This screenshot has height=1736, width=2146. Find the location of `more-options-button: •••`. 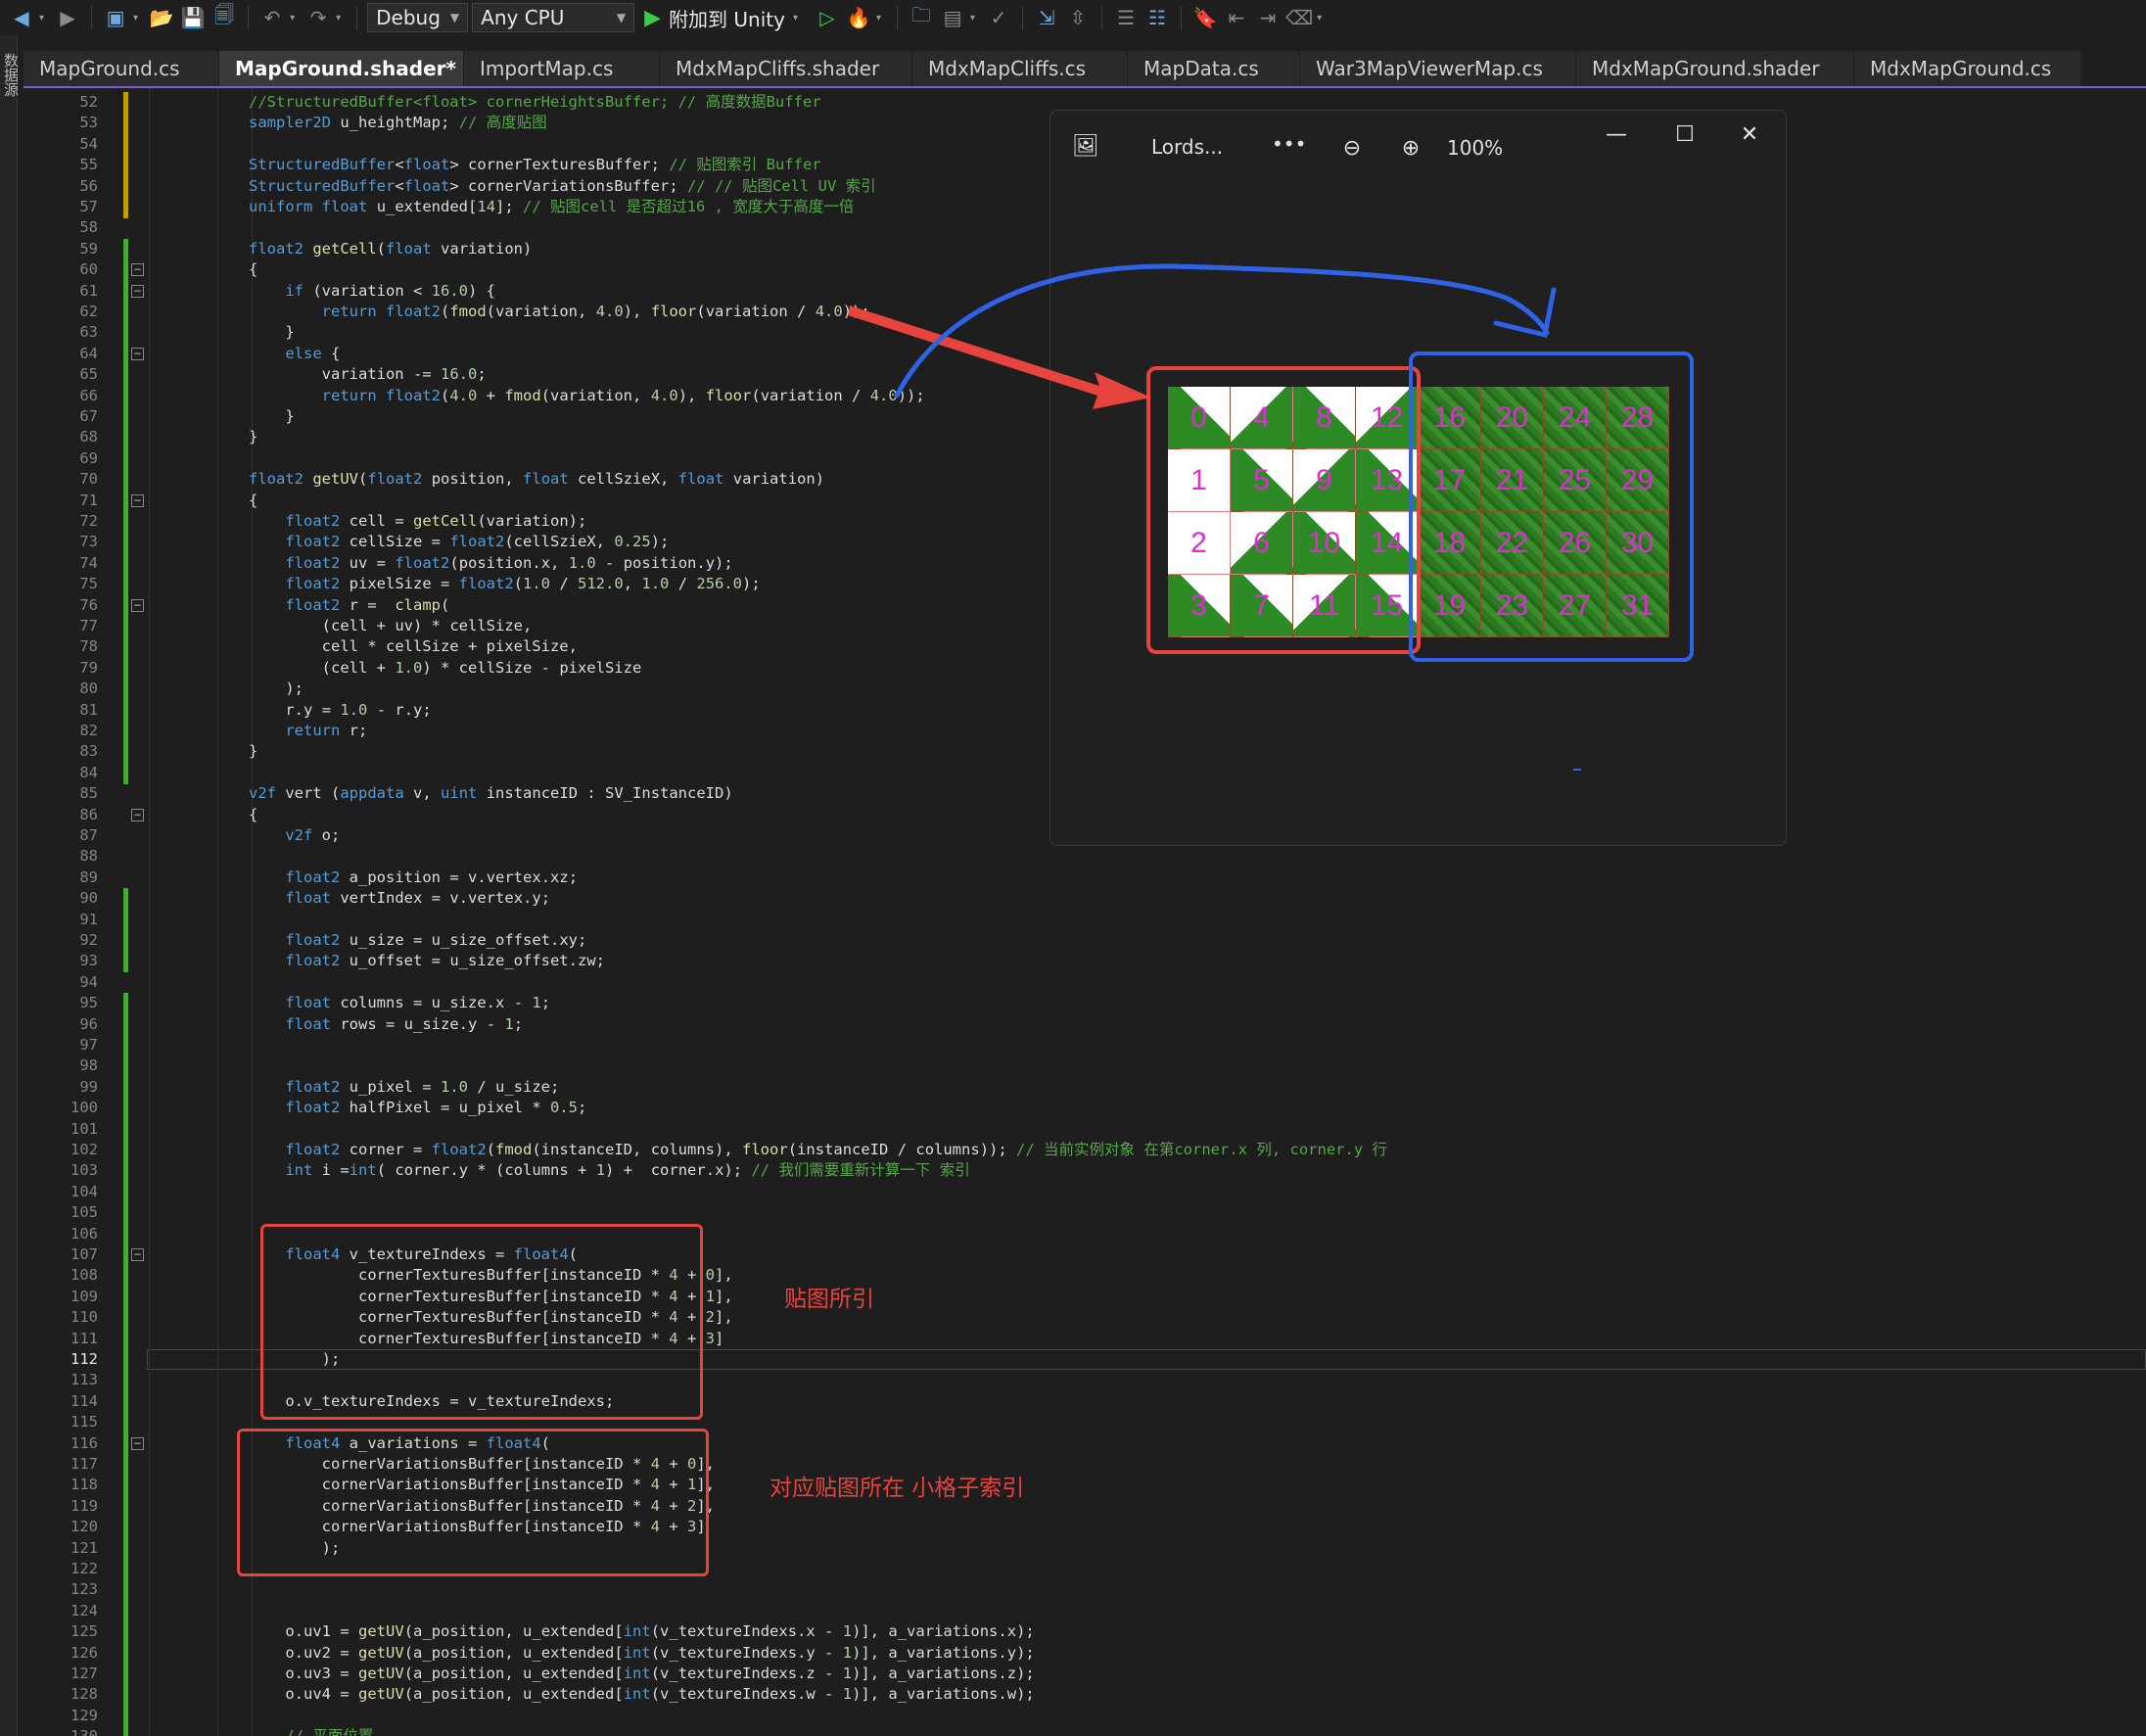

more-options-button: ••• is located at coordinates (1289, 144).